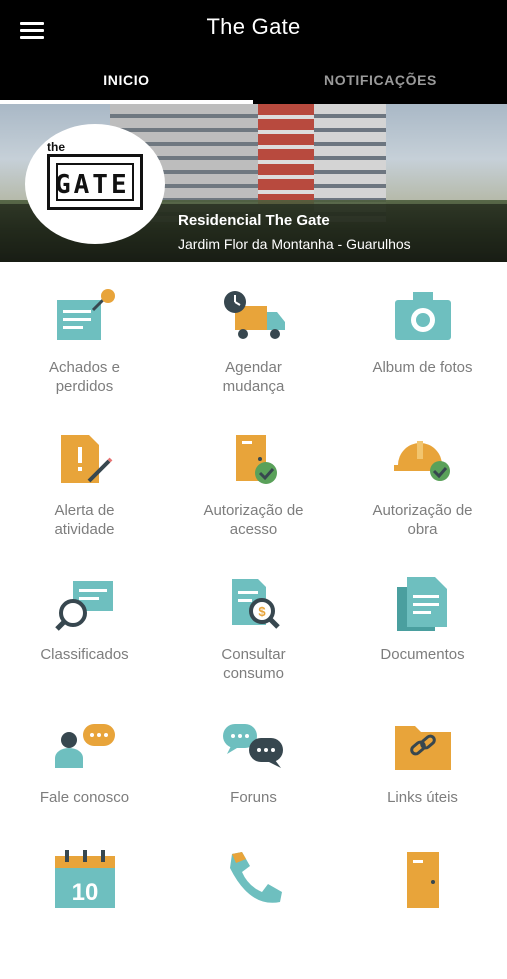 Image resolution: width=507 pixels, height=979 pixels. I want to click on tile-foruns: Foruns, so click(253, 763).